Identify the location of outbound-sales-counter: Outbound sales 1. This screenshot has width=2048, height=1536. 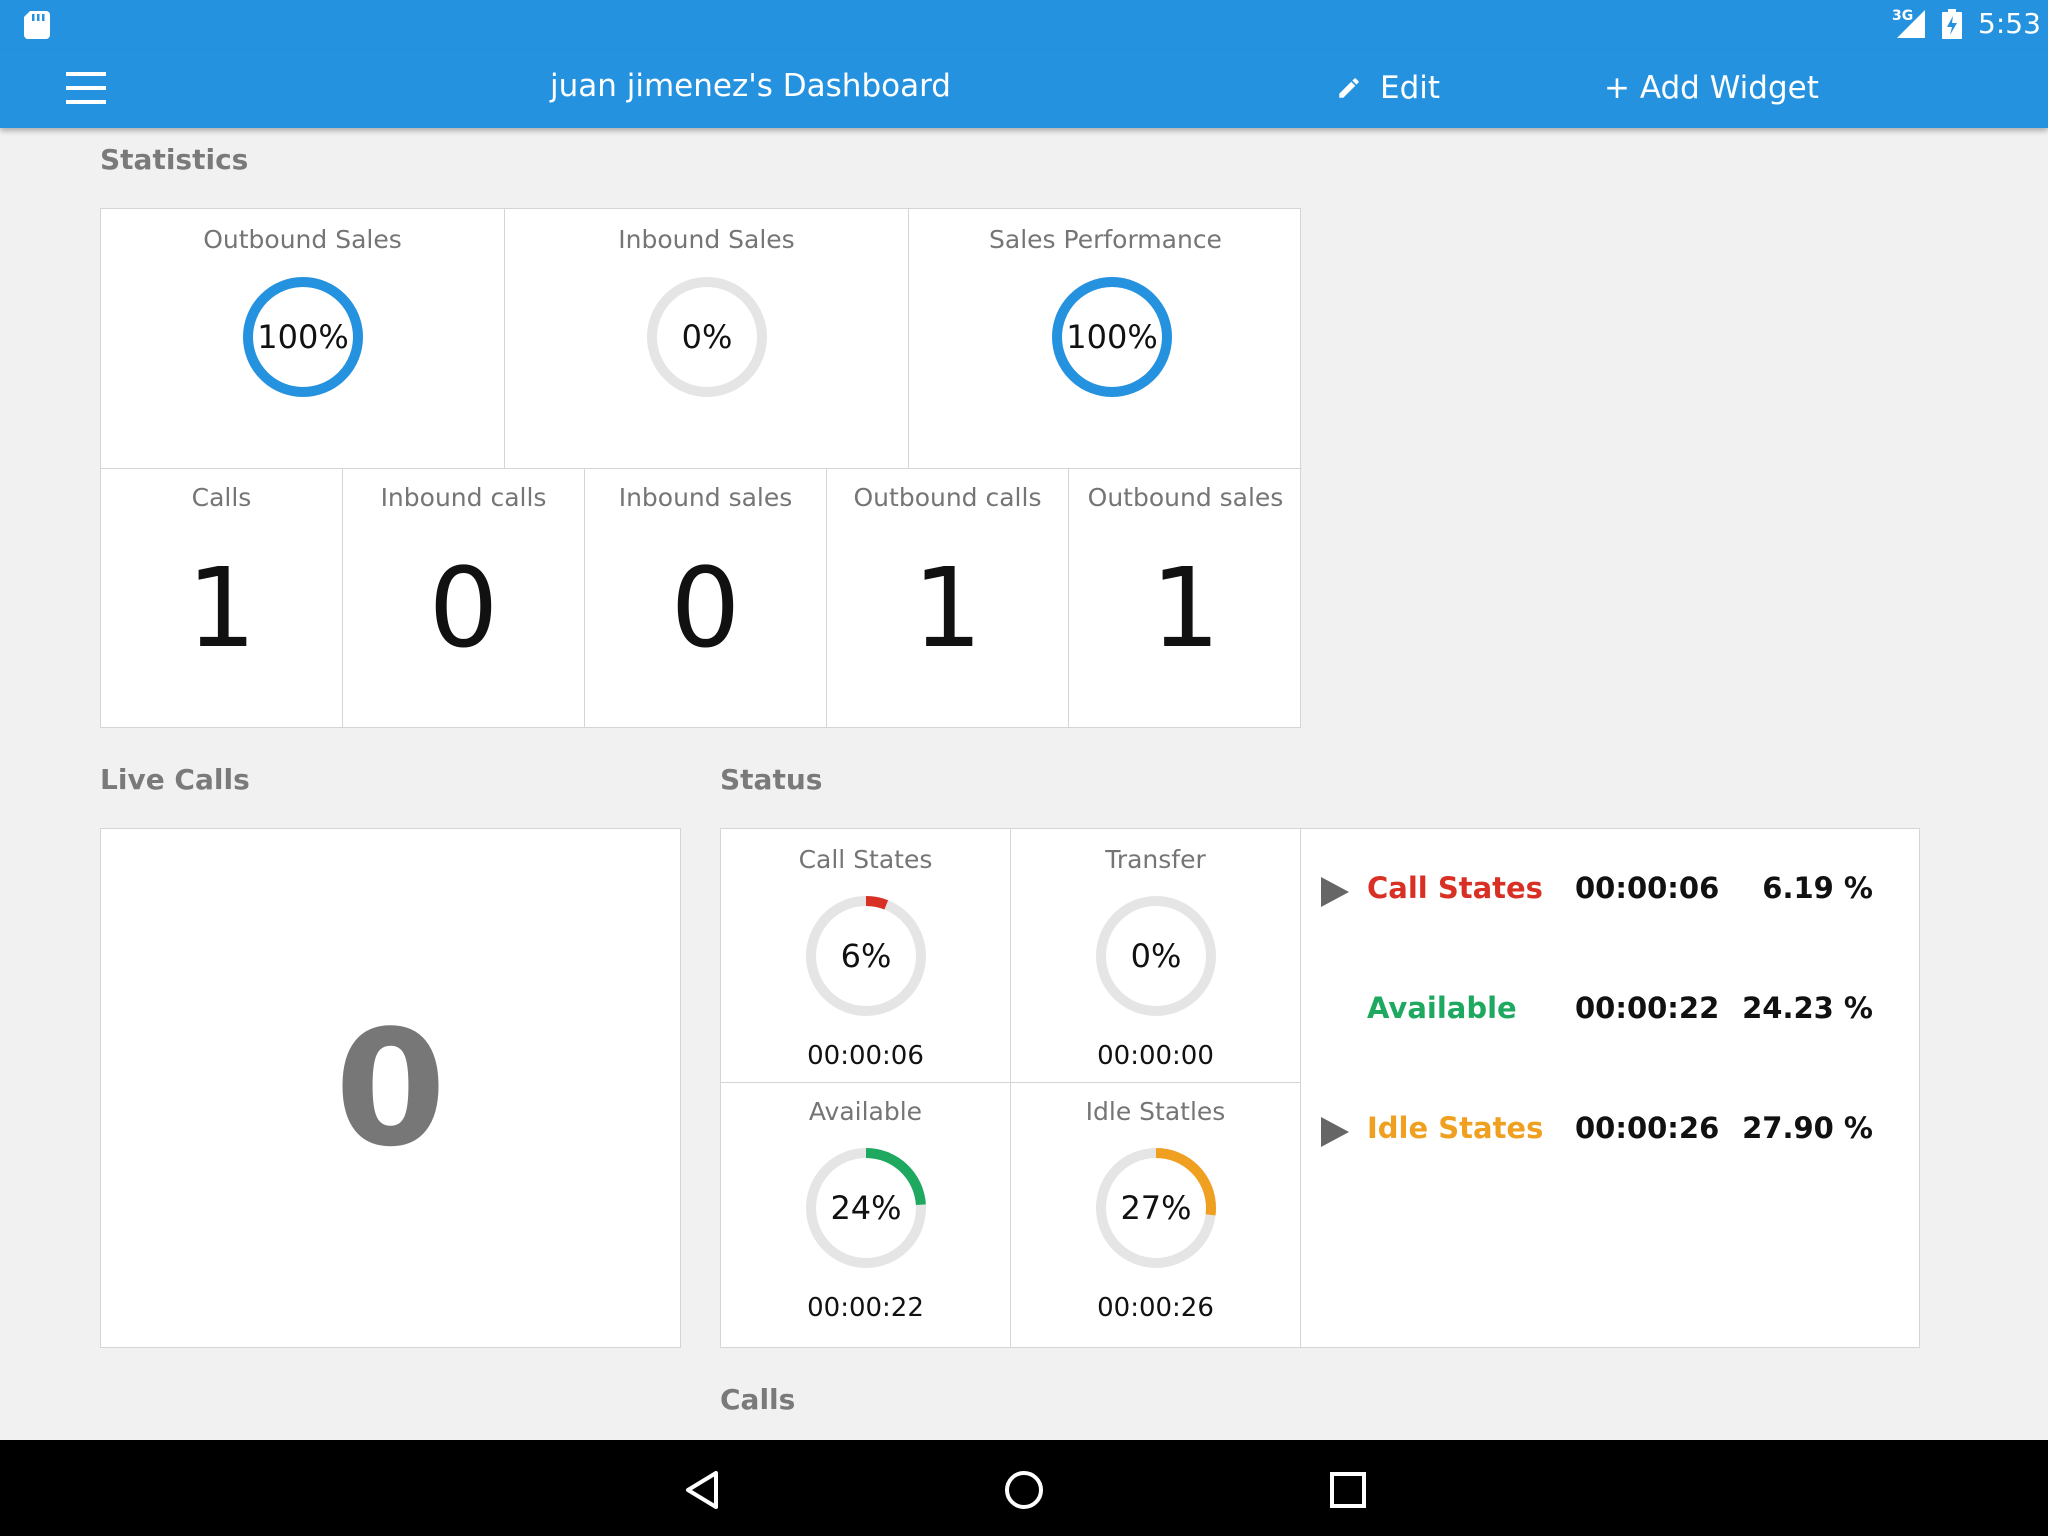
(1185, 598).